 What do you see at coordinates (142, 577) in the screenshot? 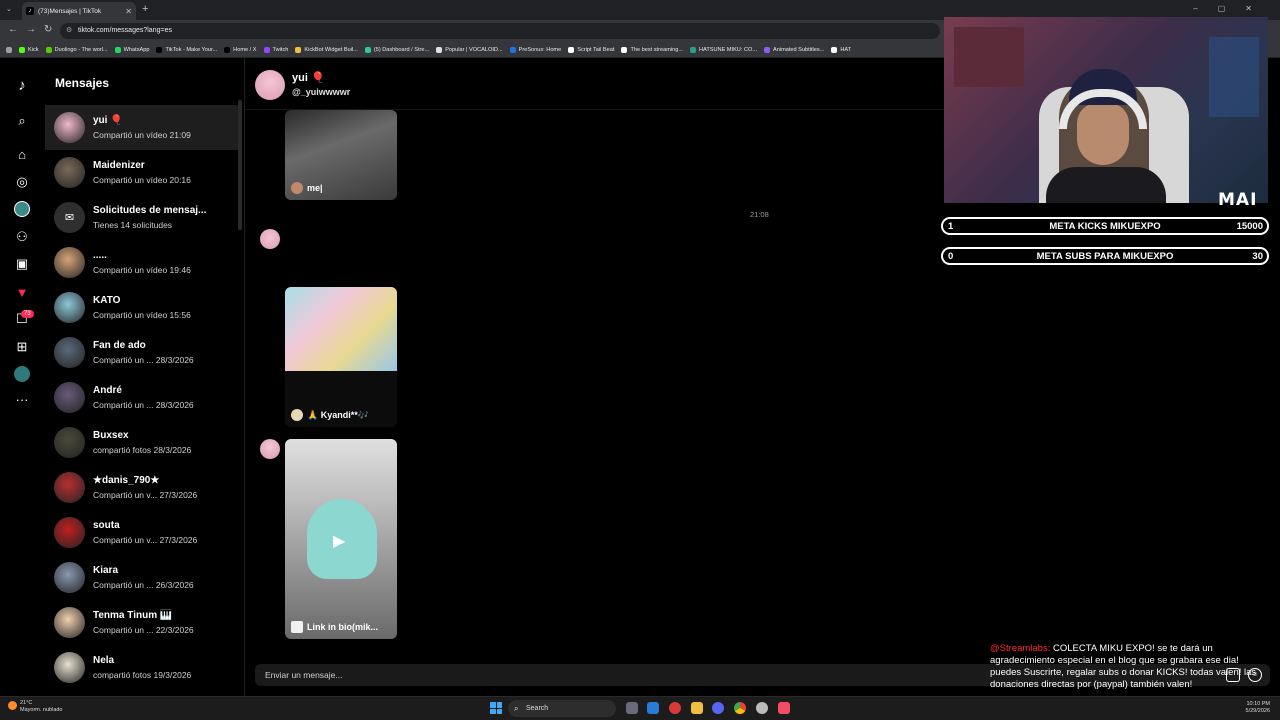
I see `conversation-item: Kiara Compartió un ... 26/3/2026` at bounding box center [142, 577].